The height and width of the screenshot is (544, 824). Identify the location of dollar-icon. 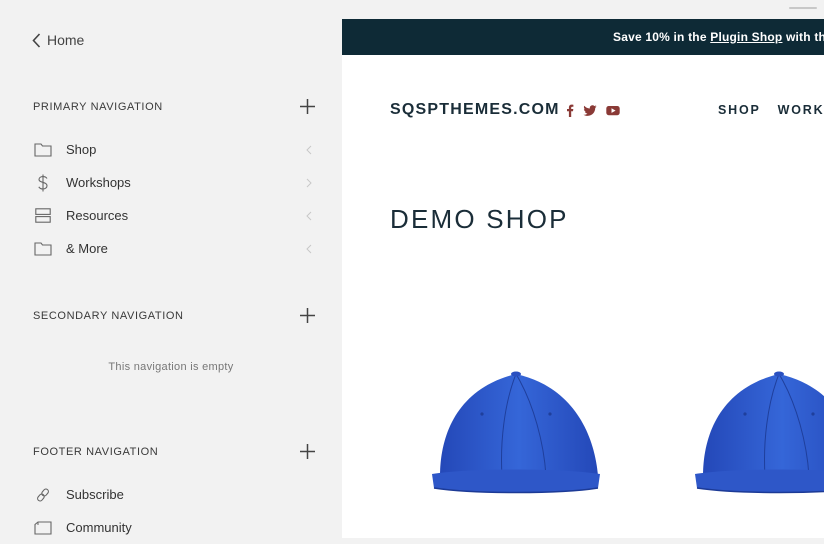
(43, 183).